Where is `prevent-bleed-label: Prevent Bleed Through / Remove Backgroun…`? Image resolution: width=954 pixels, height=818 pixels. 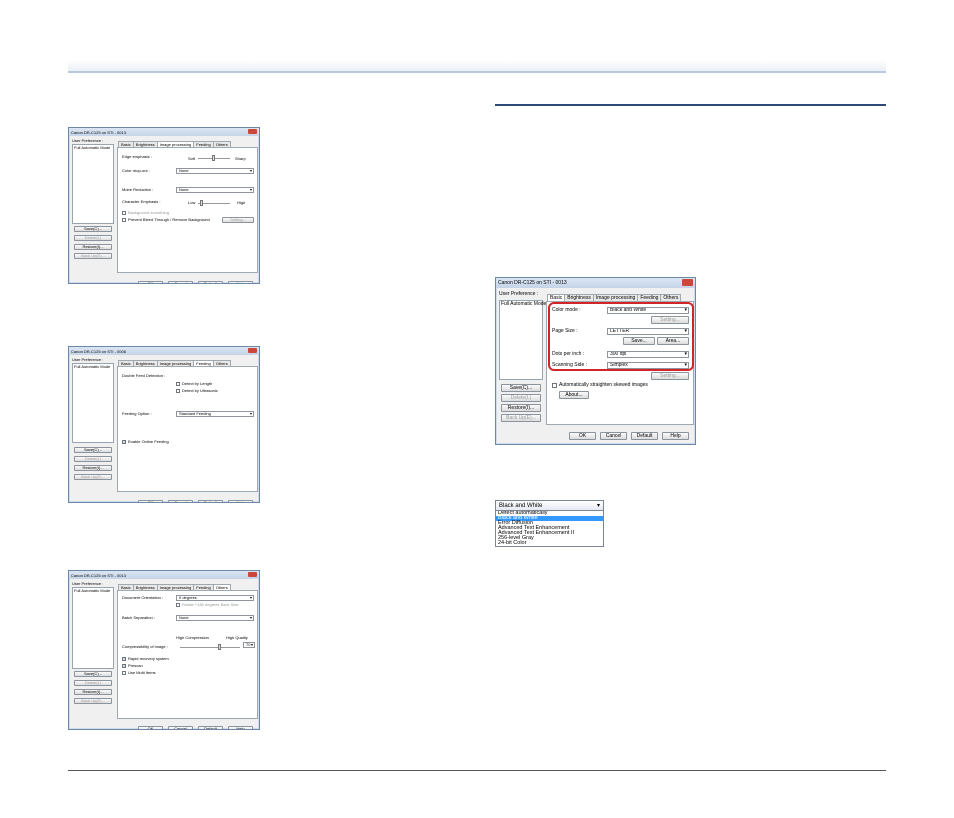 prevent-bleed-label: Prevent Bleed Through / Remove Backgroun… is located at coordinates (169, 219).